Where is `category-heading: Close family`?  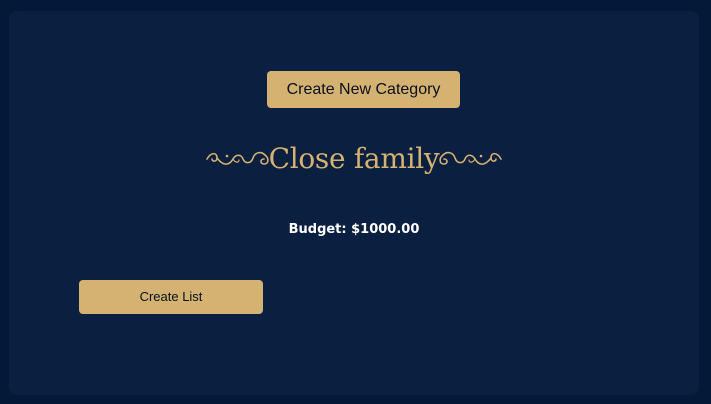 category-heading: Close family is located at coordinates (354, 158).